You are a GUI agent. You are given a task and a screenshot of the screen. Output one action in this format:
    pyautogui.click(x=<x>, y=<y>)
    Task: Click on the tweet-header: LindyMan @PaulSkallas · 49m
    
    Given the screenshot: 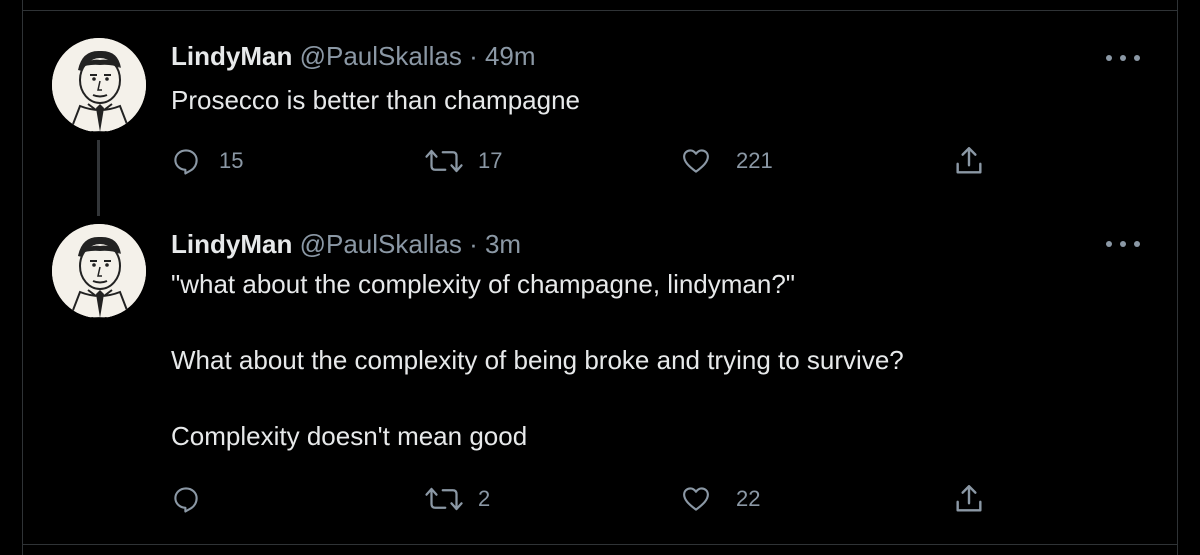 What is the action you would take?
    pyautogui.click(x=353, y=56)
    